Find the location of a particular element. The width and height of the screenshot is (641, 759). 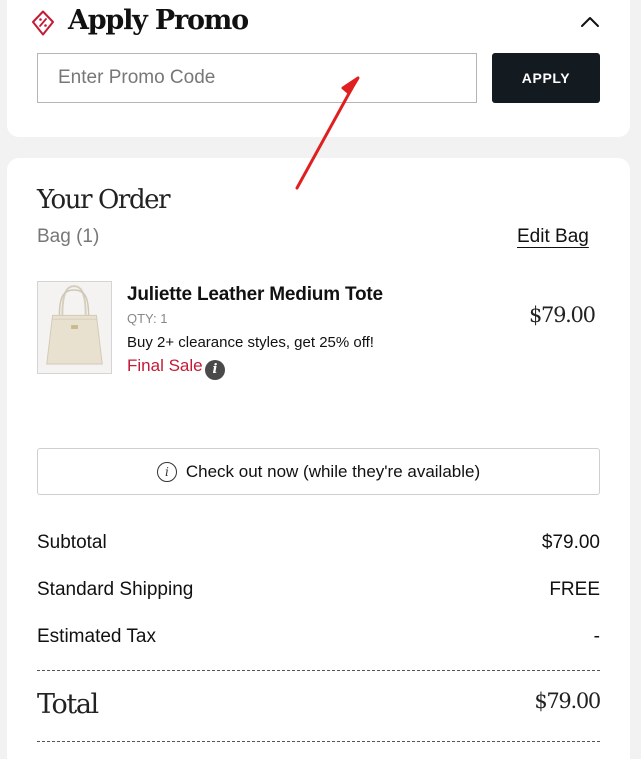

apply-promo-button: APPLY is located at coordinates (546, 78).